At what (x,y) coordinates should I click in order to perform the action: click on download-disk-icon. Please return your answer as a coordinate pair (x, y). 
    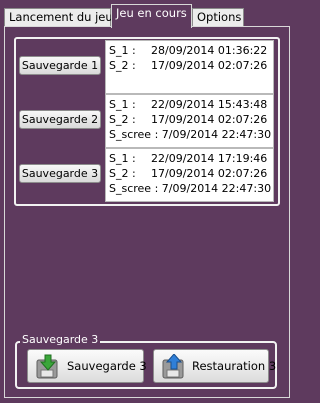
    Looking at the image, I should click on (47, 366).